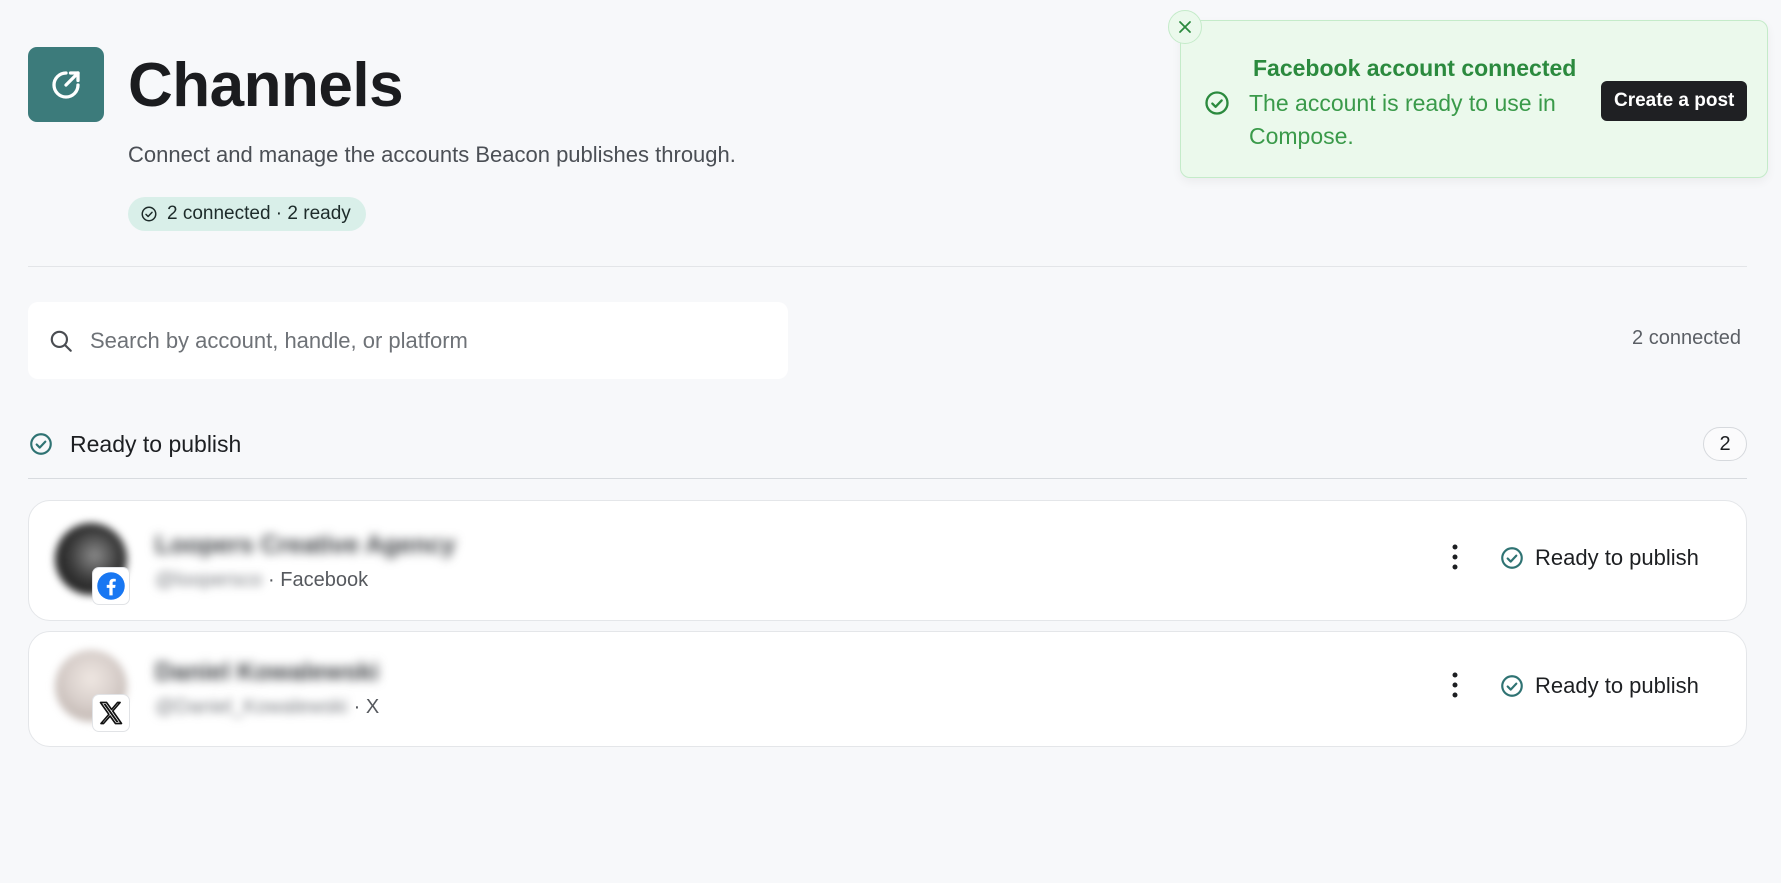 The width and height of the screenshot is (1781, 883). Describe the element at coordinates (259, 213) in the screenshot. I see `summary-badge-label: 2 connected · 2 ready` at that location.